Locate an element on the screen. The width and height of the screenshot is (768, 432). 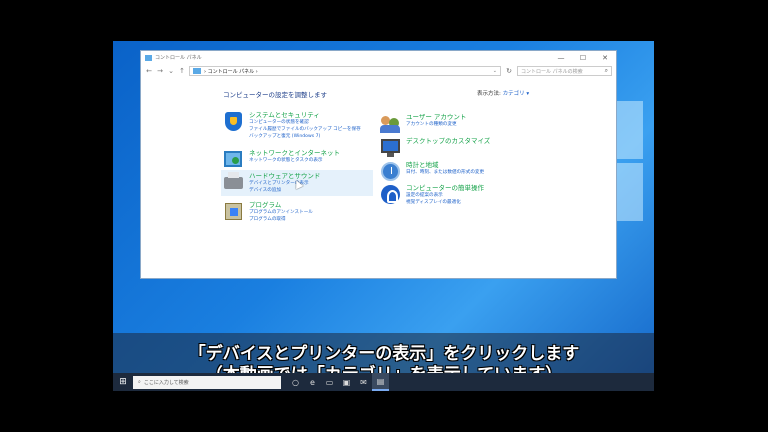
category-network-internet: ネットワークとインターネット ネットワークの状態とタスクの表示 is located at coordinates (281, 159).